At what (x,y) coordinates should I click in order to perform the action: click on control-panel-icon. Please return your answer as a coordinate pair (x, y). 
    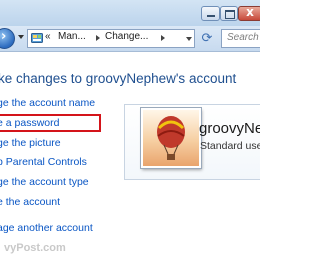
    Looking at the image, I should click on (37, 38).